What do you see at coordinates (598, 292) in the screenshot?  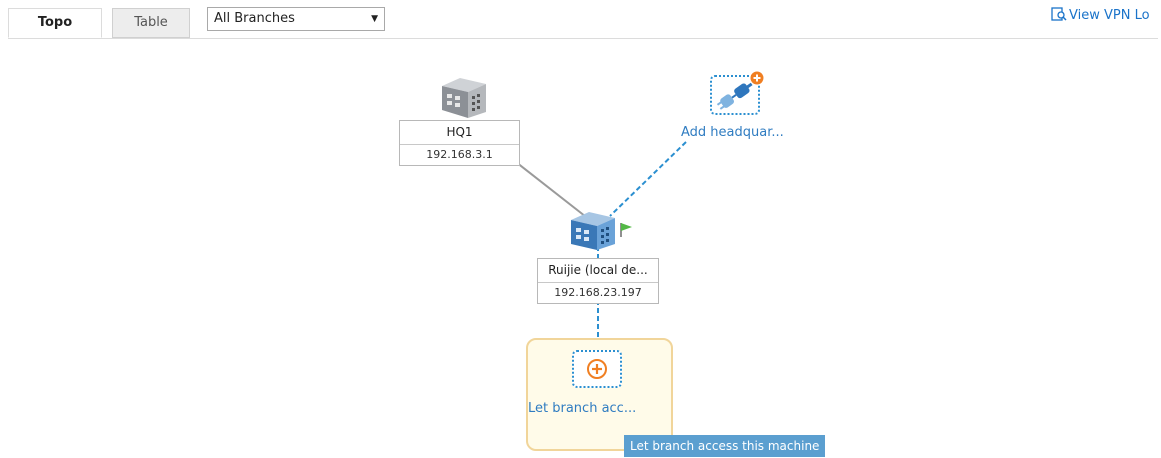 I see `local-node-ip: 192.168.23.197` at bounding box center [598, 292].